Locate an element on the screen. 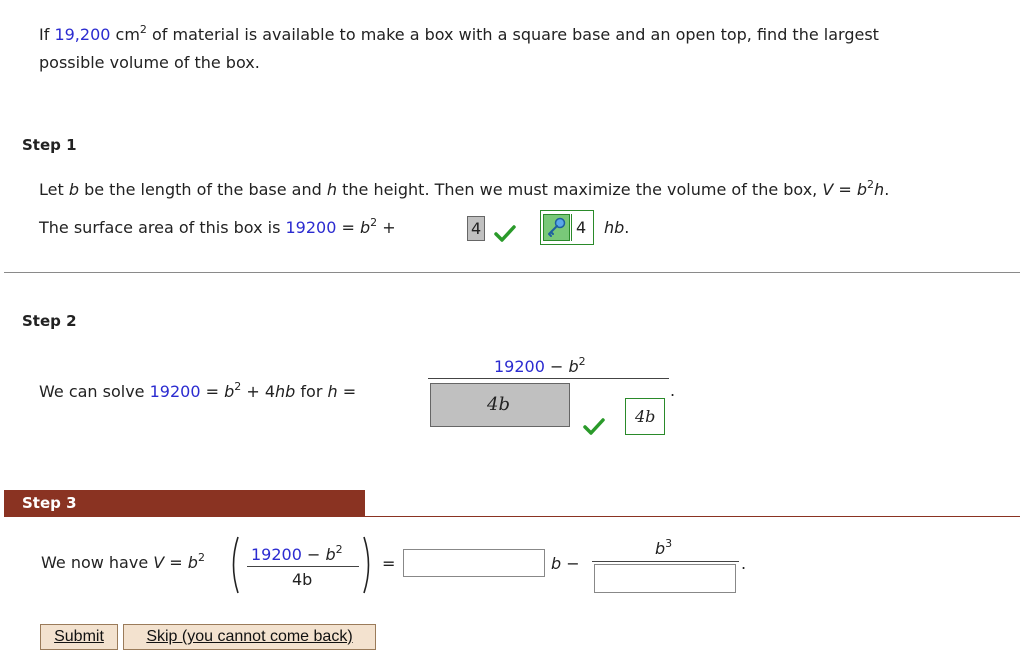  step2-heading: Step 2 is located at coordinates (49, 321).